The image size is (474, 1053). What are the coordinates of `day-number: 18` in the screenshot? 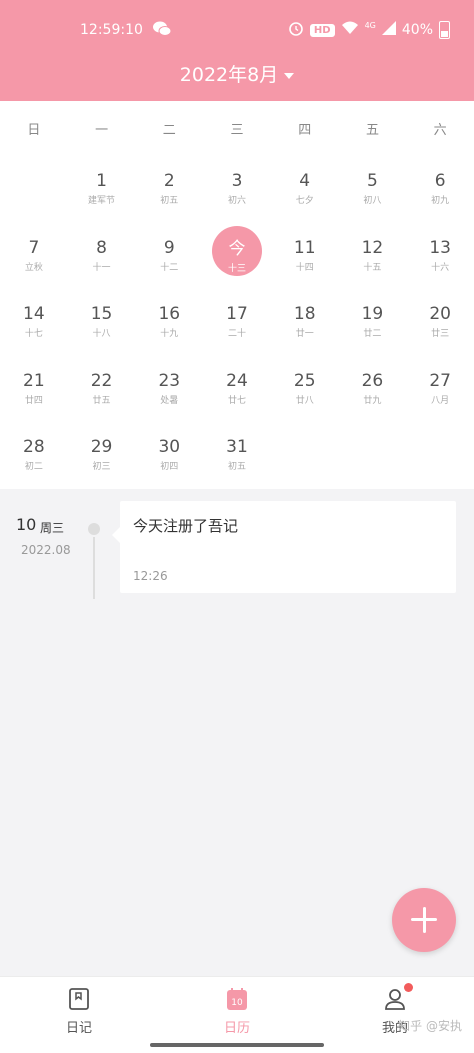 It's located at (304, 314).